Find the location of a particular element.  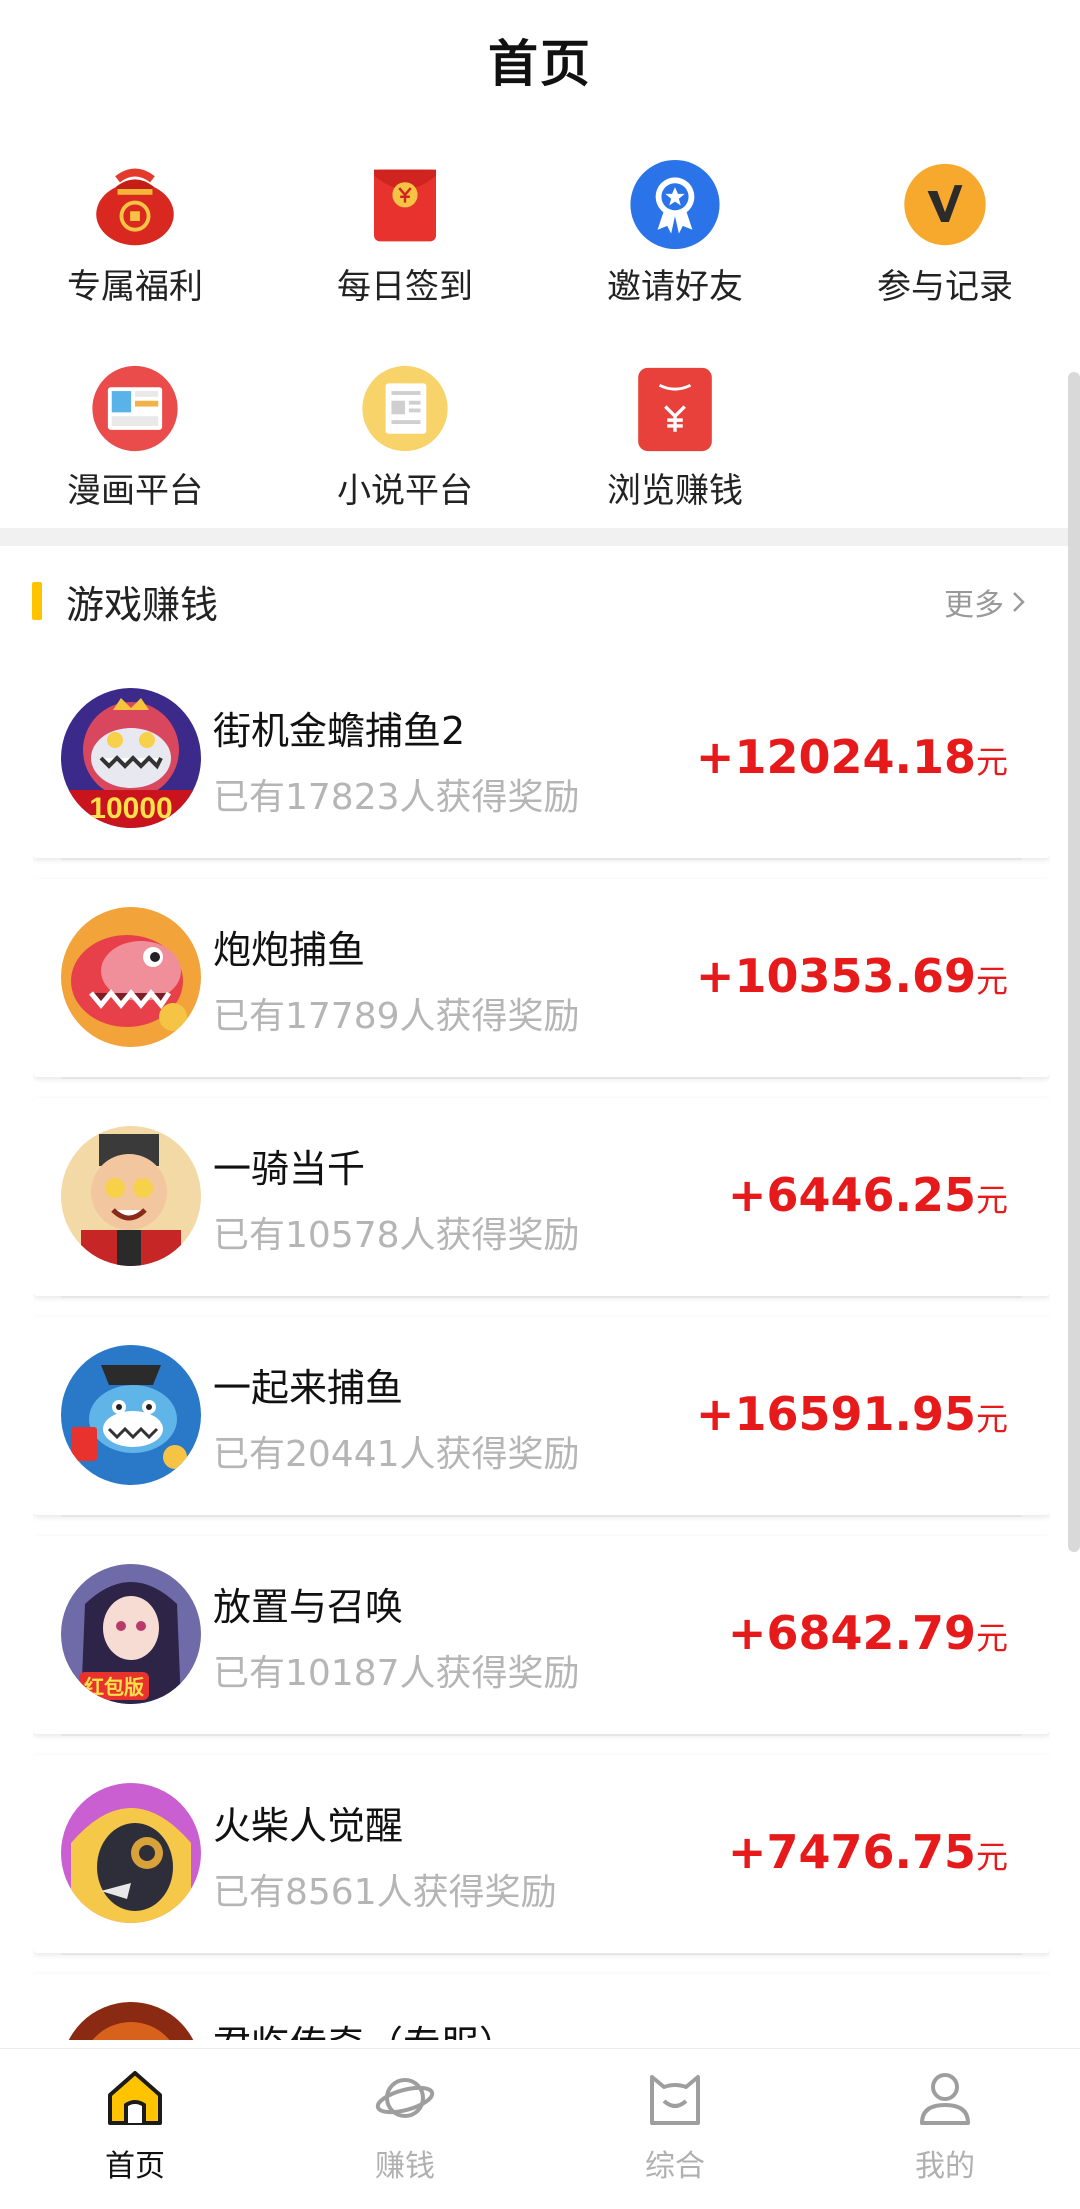

reward-amount: +7476.75元 is located at coordinates (868, 1852).